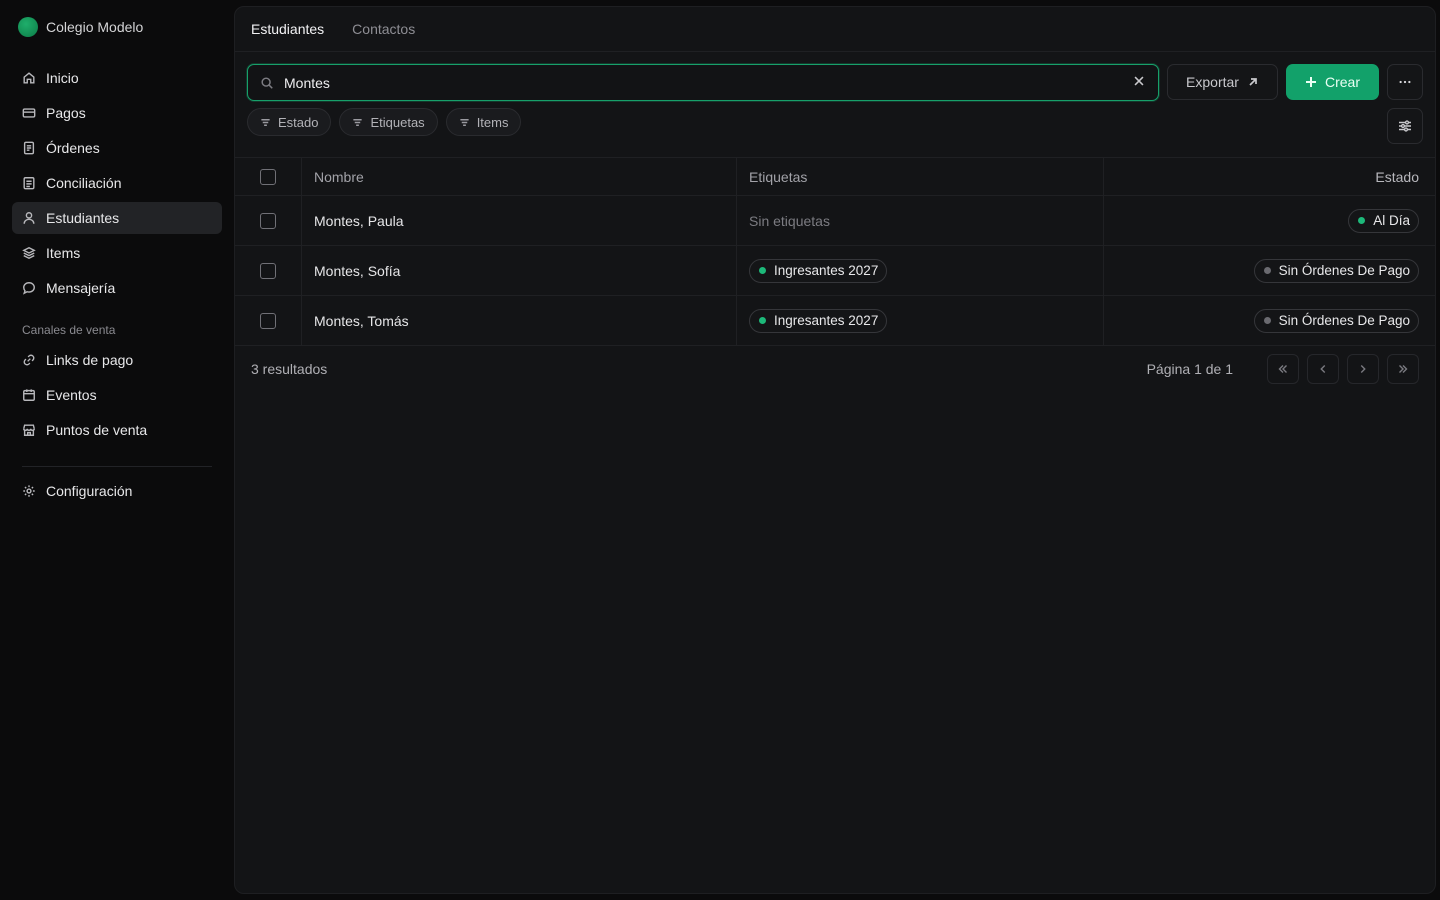 The image size is (1440, 900). I want to click on sidebar-item-mensajeria: Mensajería, so click(117, 288).